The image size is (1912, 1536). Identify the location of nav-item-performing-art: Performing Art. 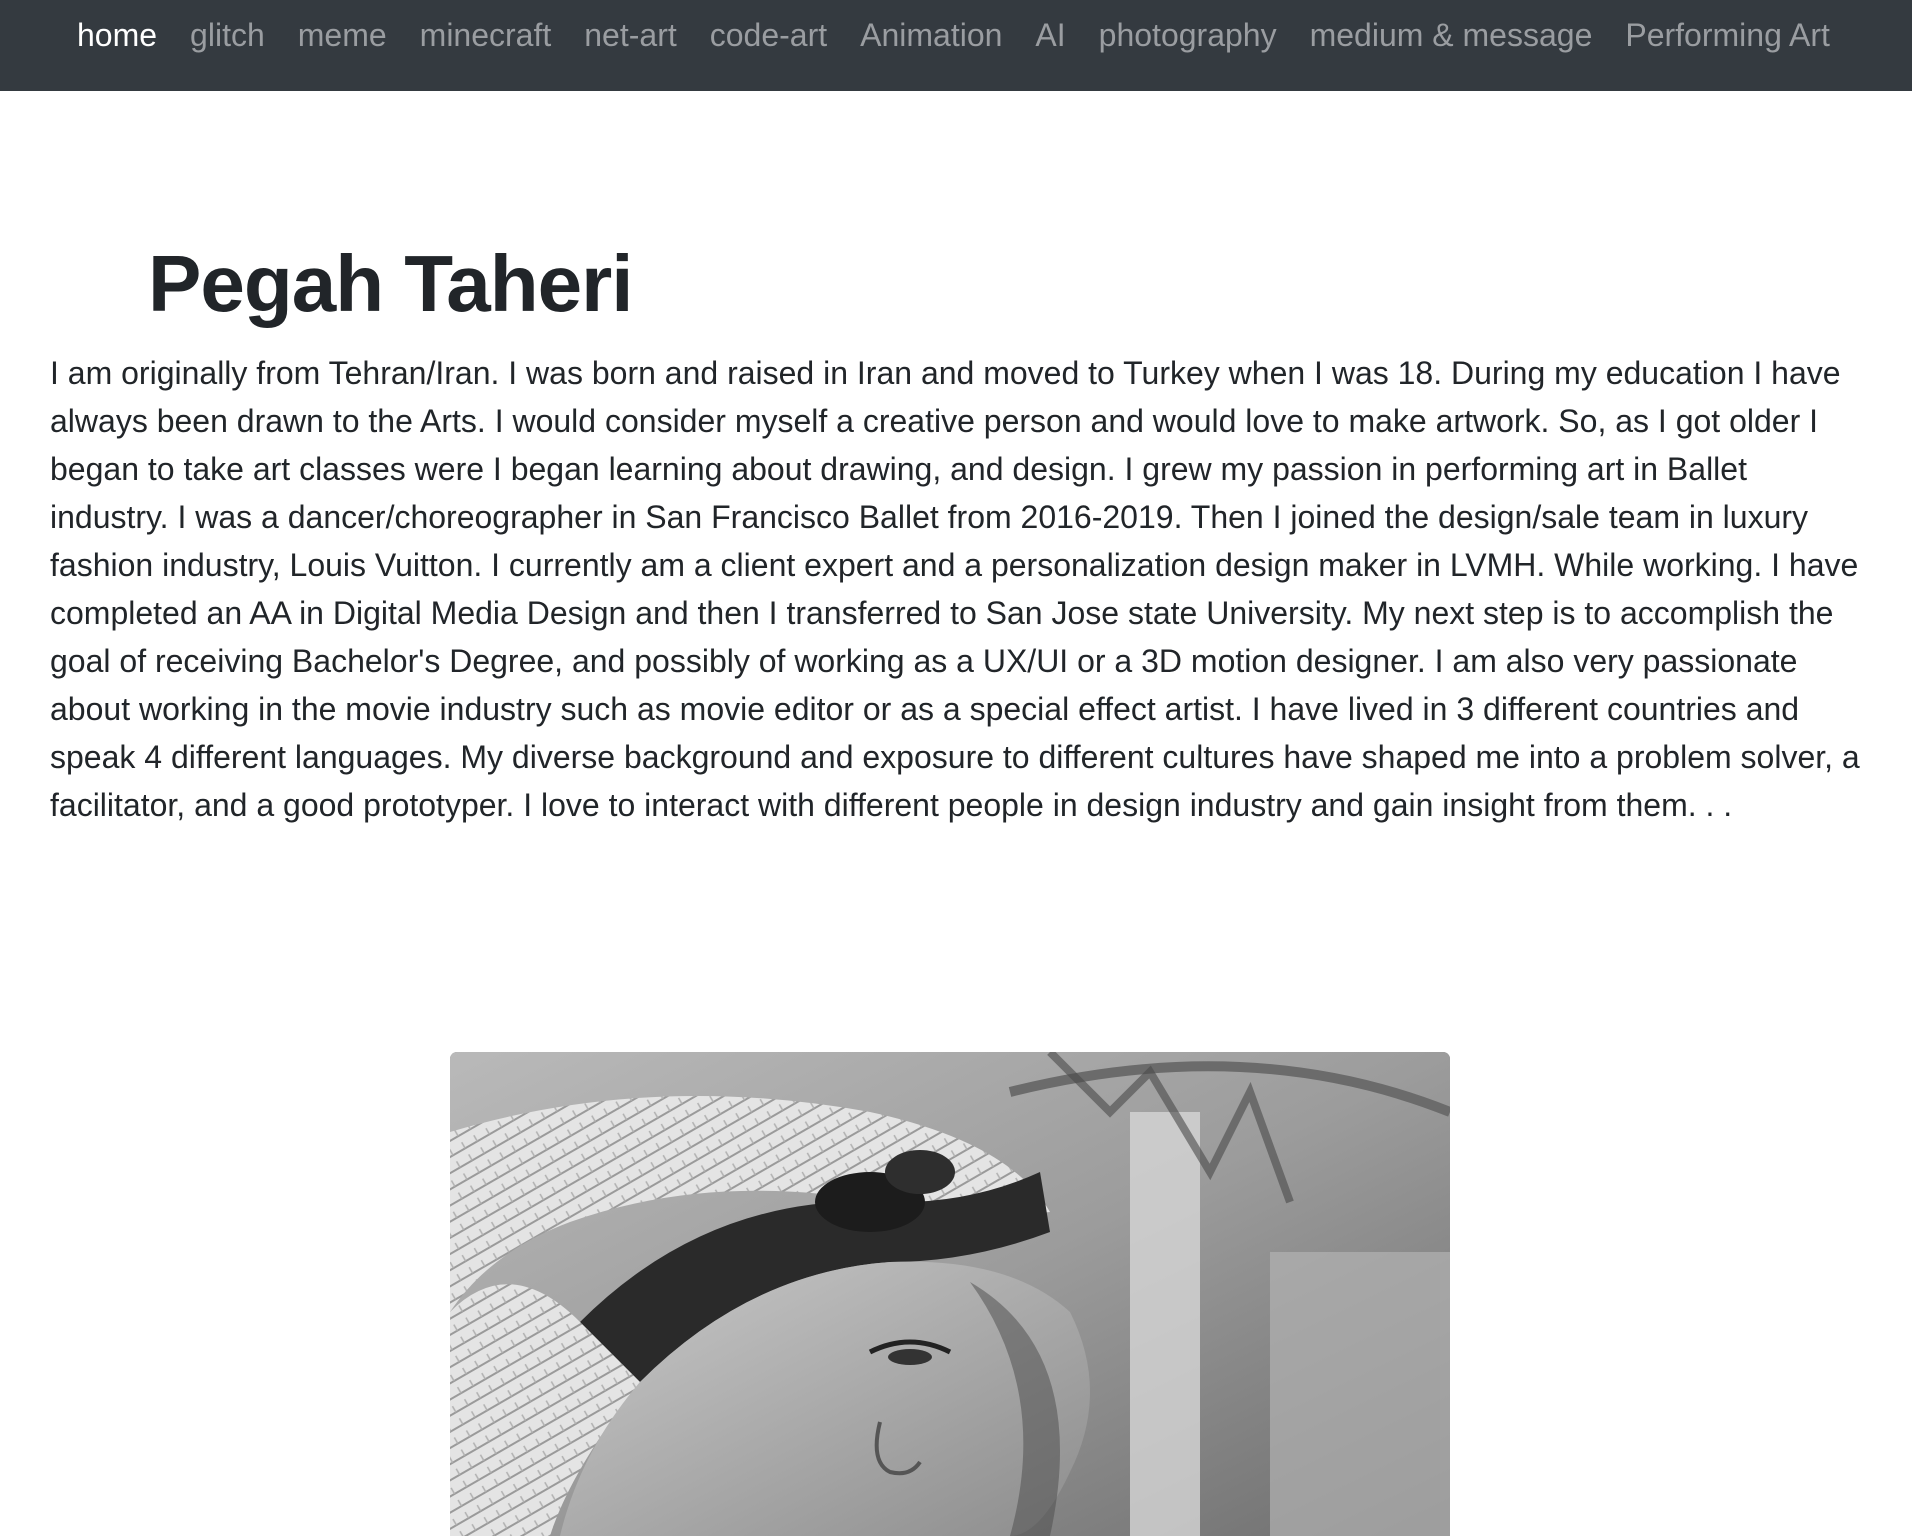
(1727, 35).